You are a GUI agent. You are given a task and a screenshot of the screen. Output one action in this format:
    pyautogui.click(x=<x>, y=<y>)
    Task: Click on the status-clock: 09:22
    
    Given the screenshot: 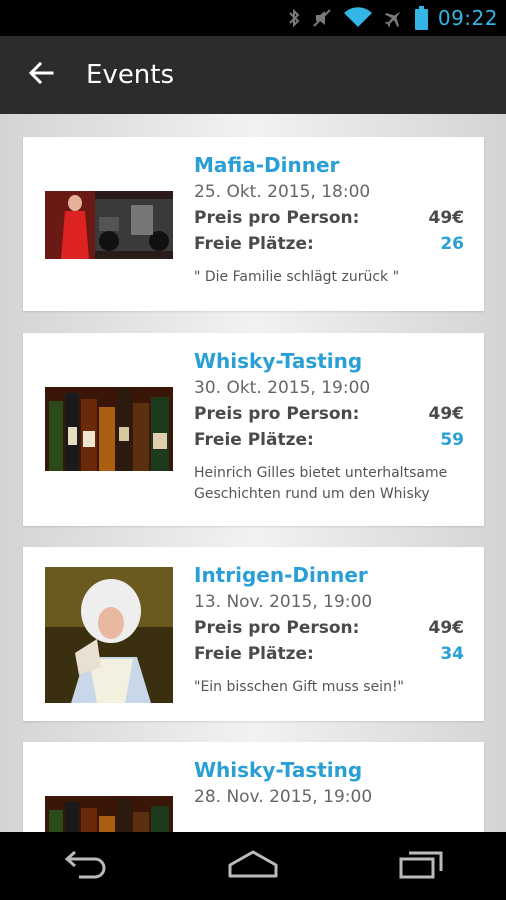 What is the action you would take?
    pyautogui.click(x=467, y=18)
    